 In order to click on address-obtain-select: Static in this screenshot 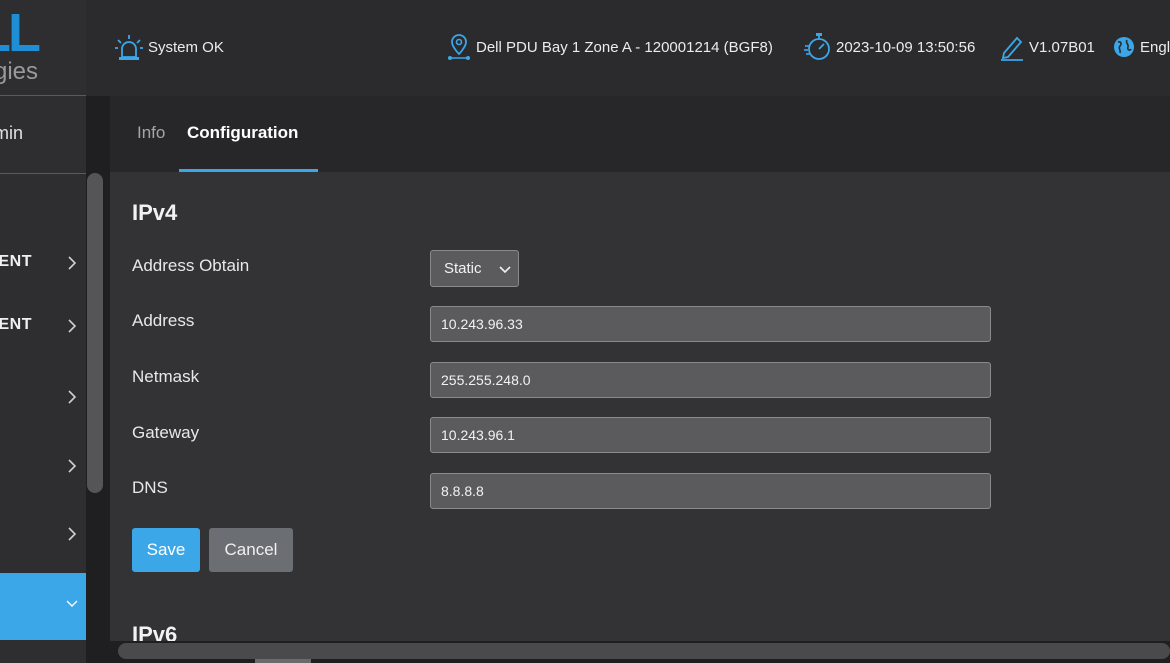, I will do `click(474, 268)`.